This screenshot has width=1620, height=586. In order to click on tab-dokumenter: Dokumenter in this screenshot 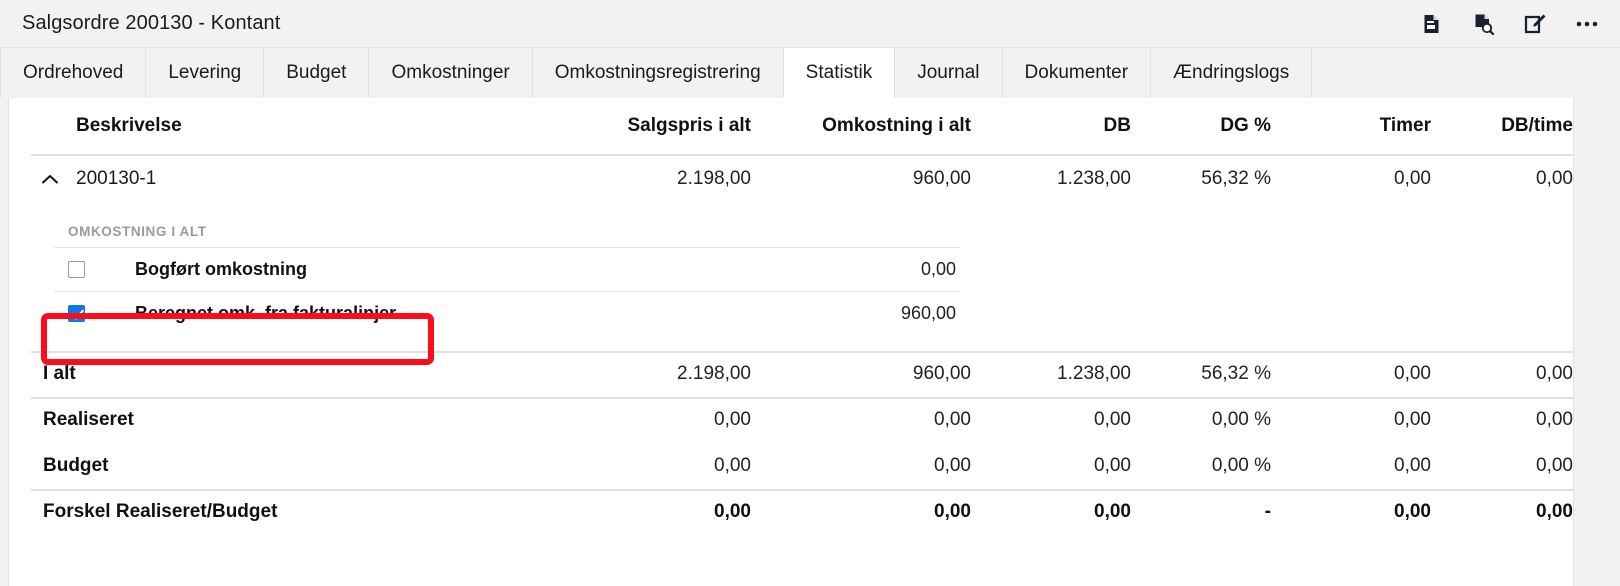, I will do `click(1077, 73)`.